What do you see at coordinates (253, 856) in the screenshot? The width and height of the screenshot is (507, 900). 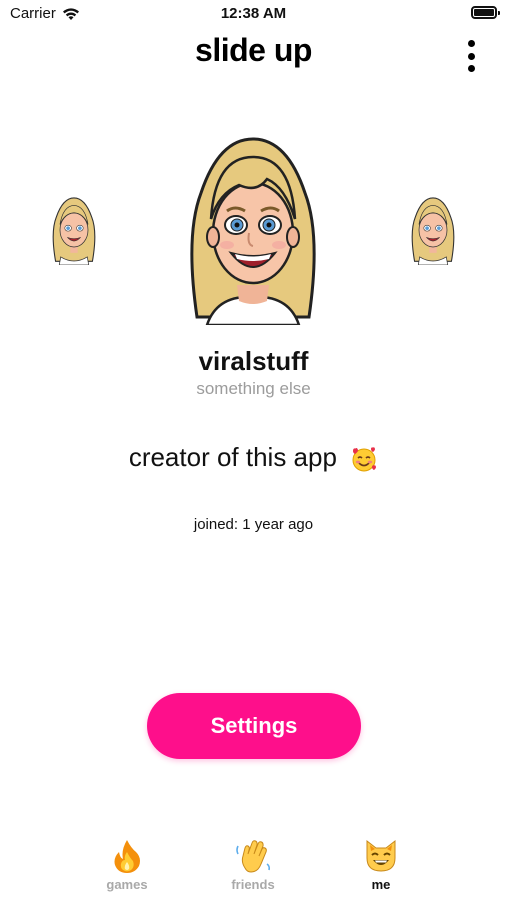 I see `waving-hand-icon` at bounding box center [253, 856].